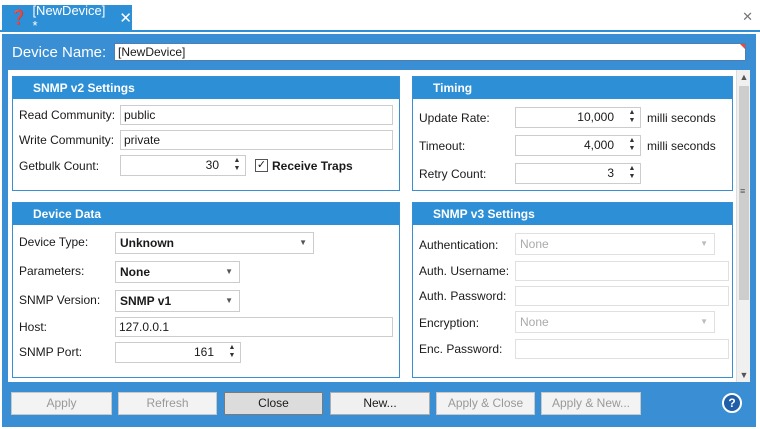 The height and width of the screenshot is (429, 760). I want to click on refresh-button: Refresh, so click(167, 403).